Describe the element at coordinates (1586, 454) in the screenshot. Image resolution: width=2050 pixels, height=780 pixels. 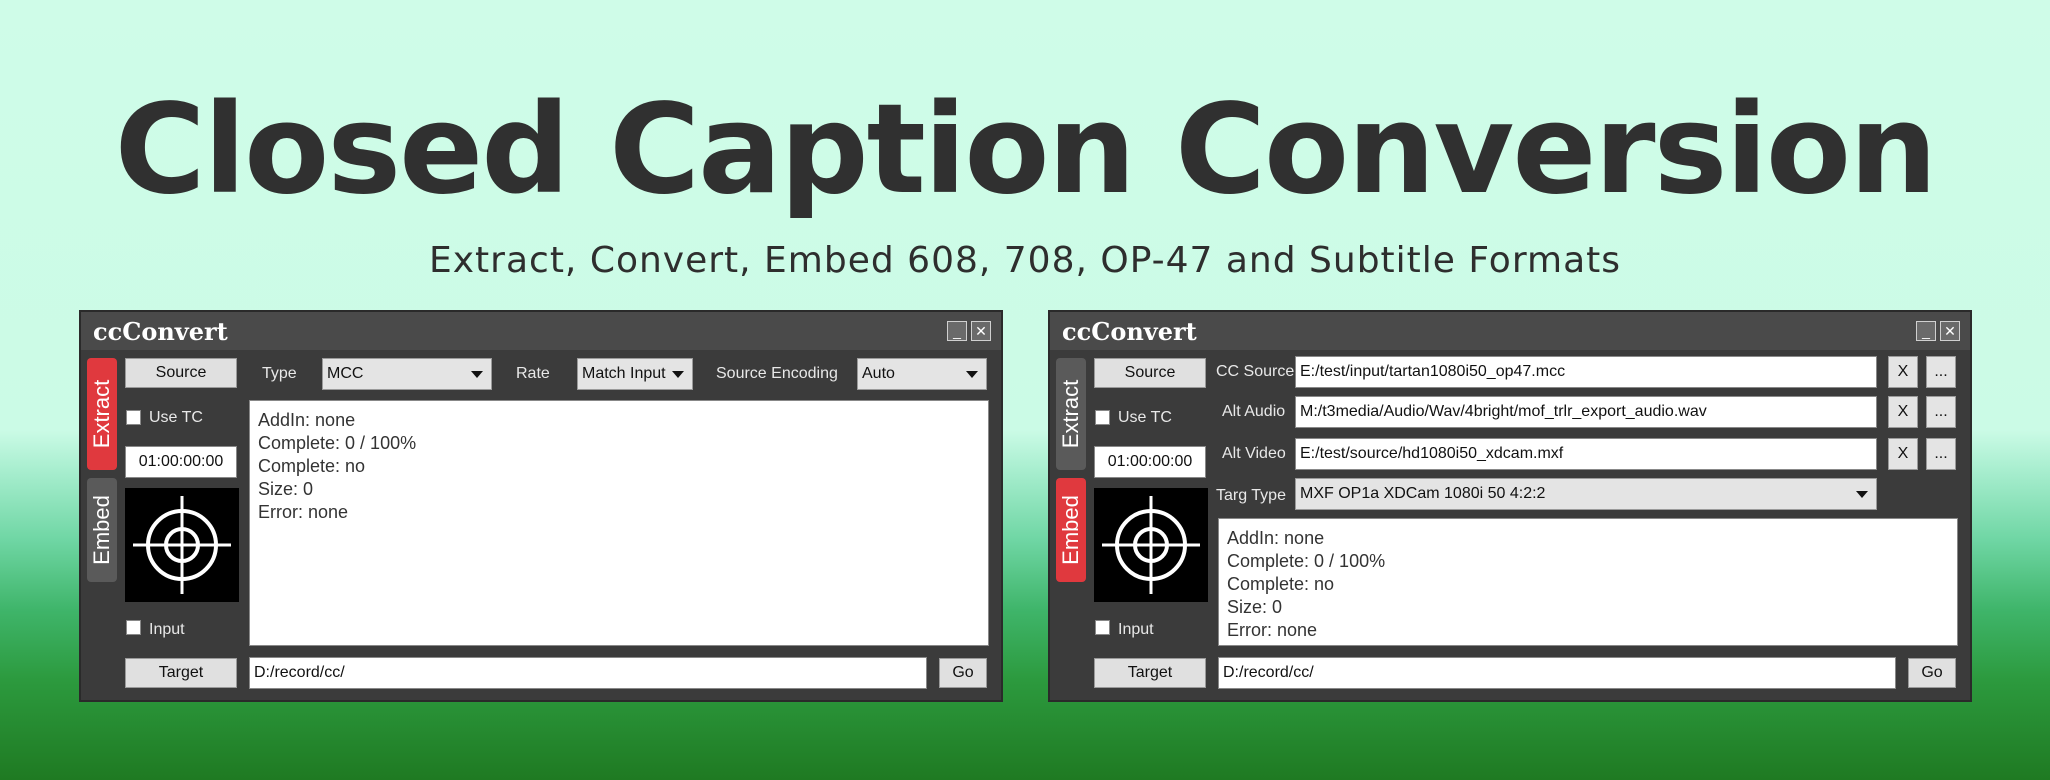
I see `alt-video-field: E:/test/source/hd1080i50_xdcam.mxf` at that location.